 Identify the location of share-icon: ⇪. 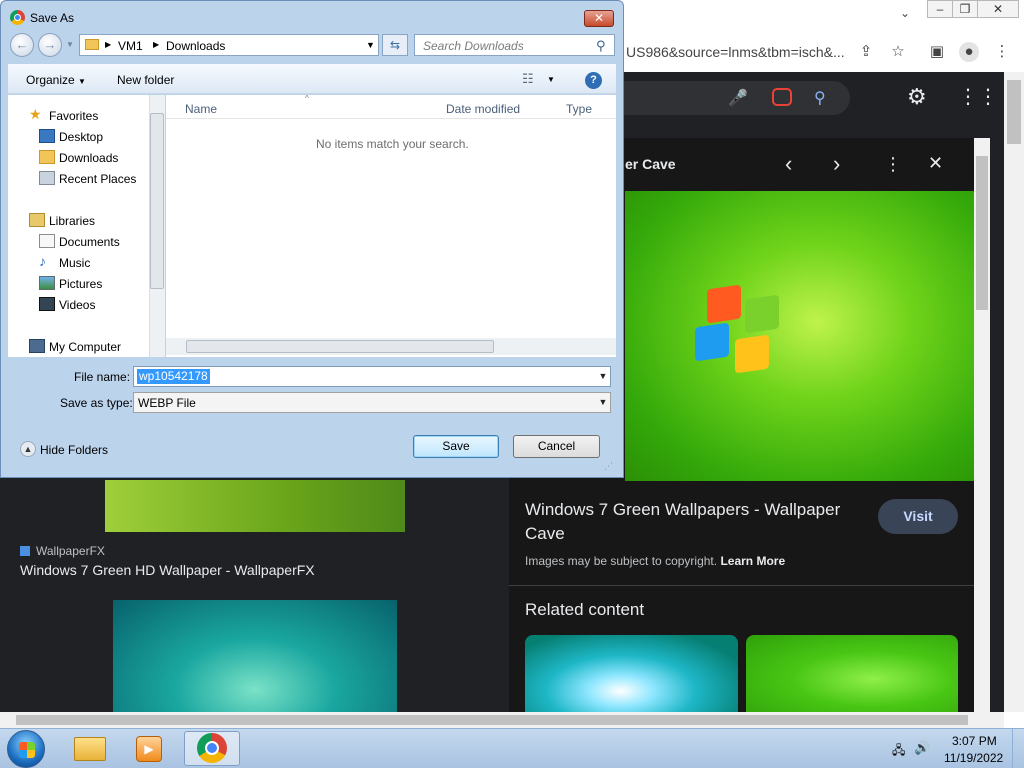
(866, 52).